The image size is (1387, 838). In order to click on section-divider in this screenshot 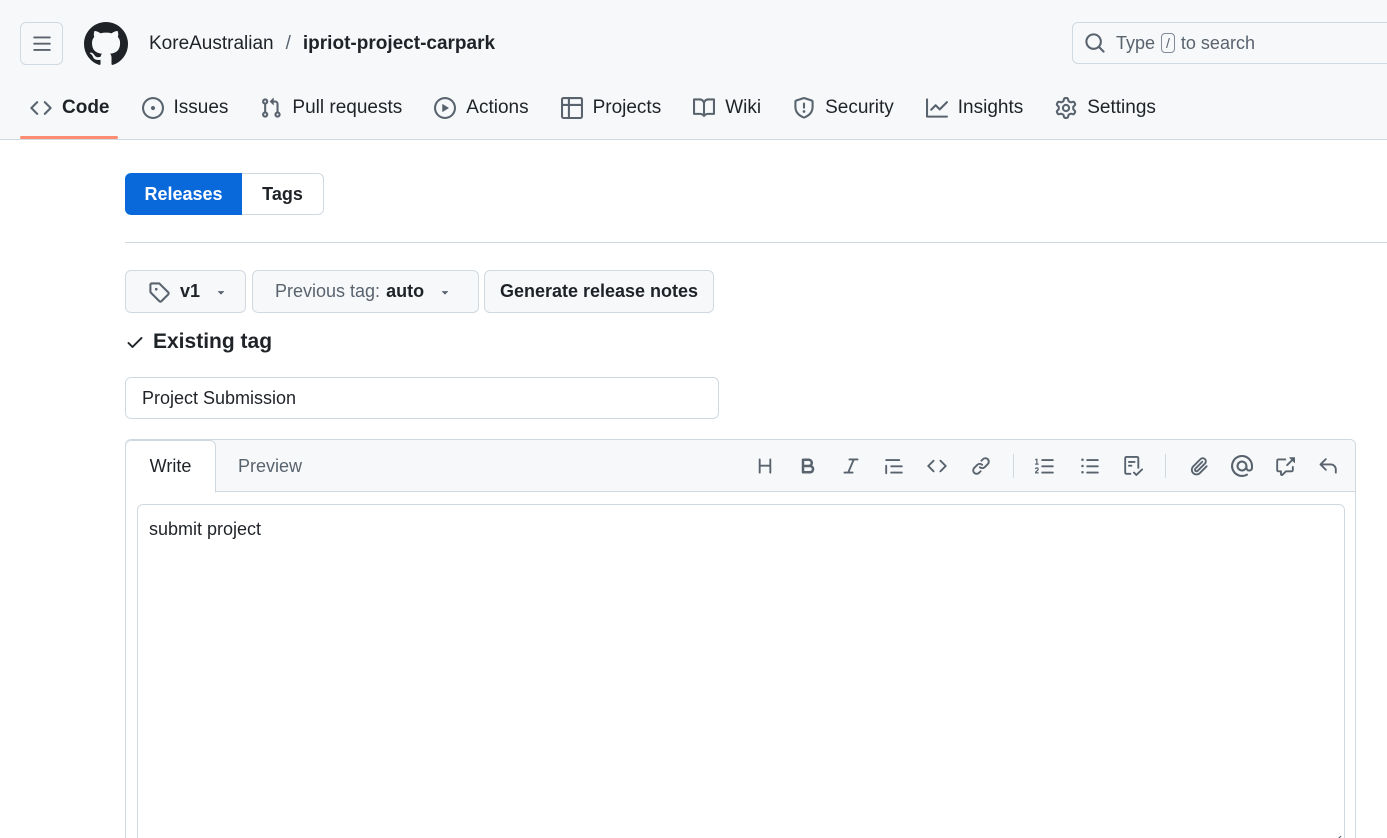, I will do `click(756, 242)`.